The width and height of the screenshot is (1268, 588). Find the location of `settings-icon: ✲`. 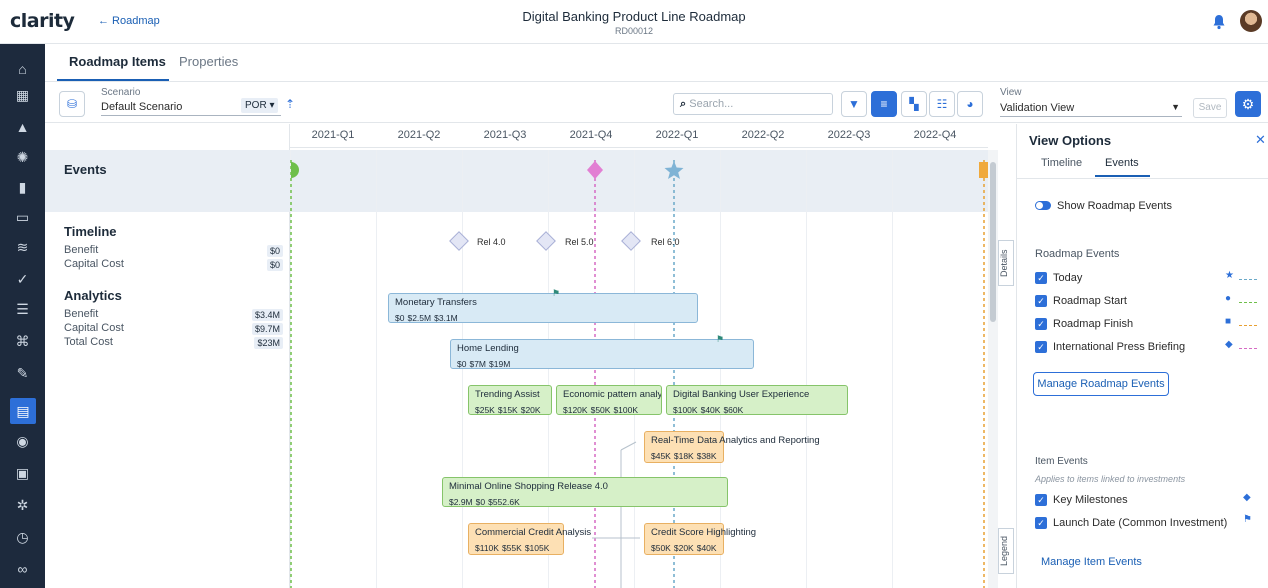

settings-icon: ✲ is located at coordinates (22, 505).